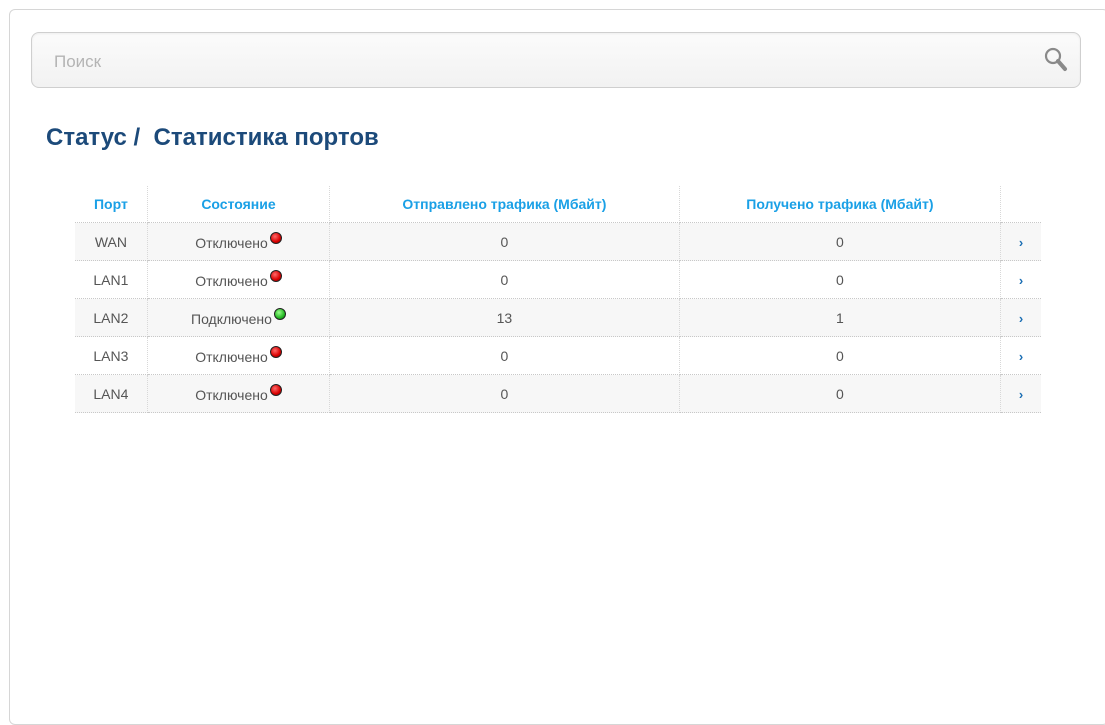 This screenshot has width=1105, height=725. I want to click on table-row: LAN3 Отключено 0 0 ›, so click(558, 355).